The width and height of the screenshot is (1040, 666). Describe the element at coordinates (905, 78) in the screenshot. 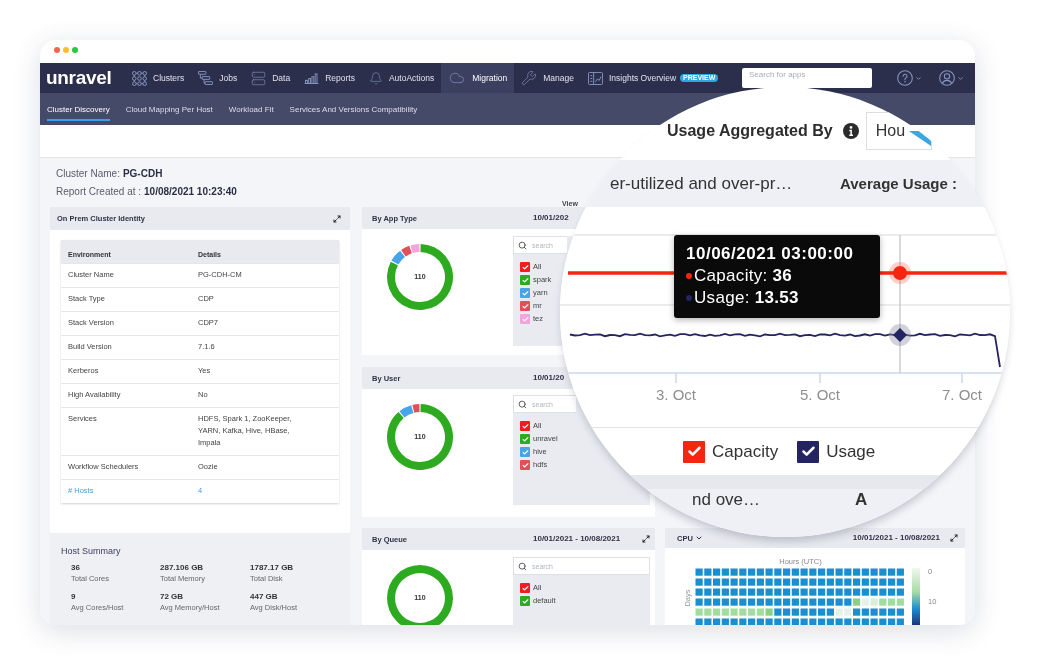

I see `help-icon` at that location.